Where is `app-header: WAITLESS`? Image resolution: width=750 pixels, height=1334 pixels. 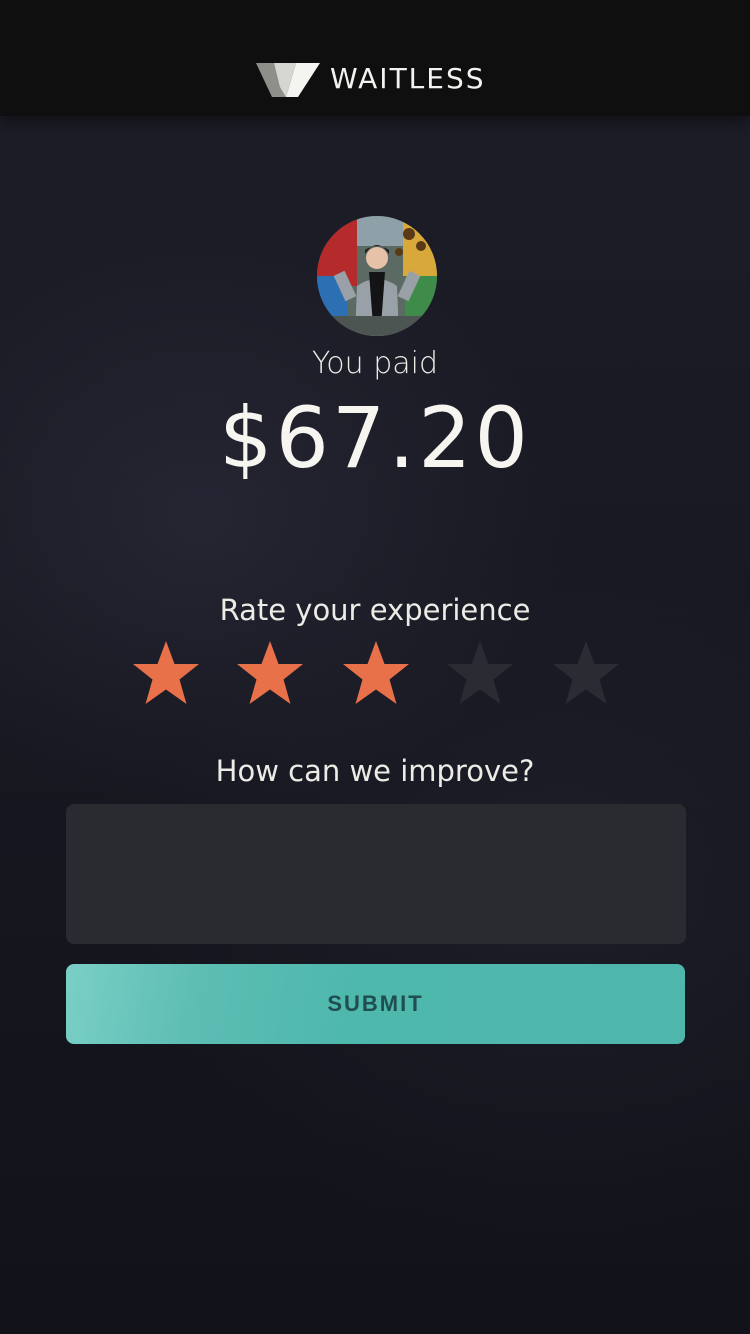
app-header: WAITLESS is located at coordinates (375, 58).